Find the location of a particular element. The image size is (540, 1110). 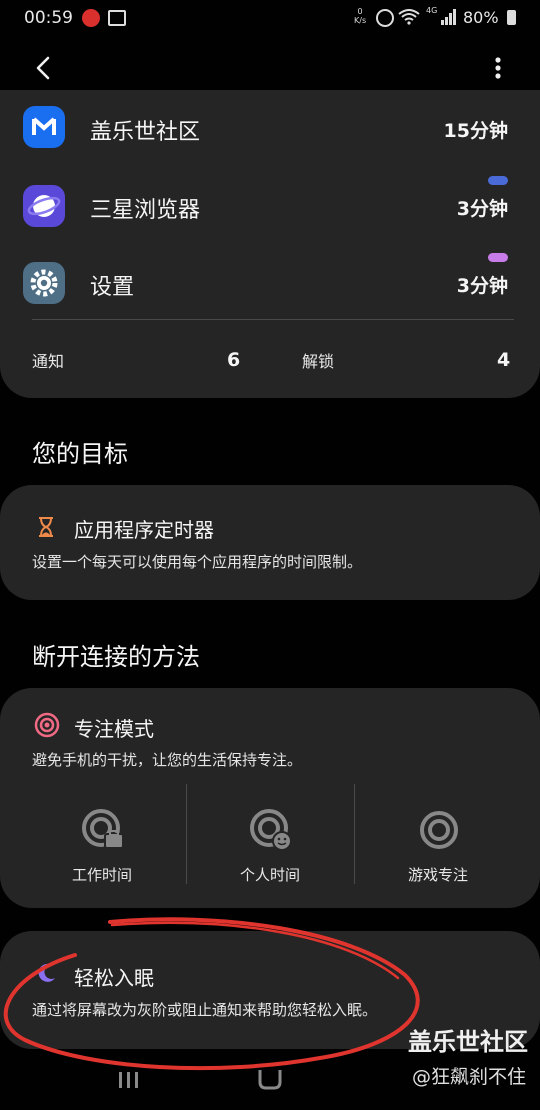

focus-mode-description: 避免手机的干扰，让您的生活保持专注。 is located at coordinates (167, 760).